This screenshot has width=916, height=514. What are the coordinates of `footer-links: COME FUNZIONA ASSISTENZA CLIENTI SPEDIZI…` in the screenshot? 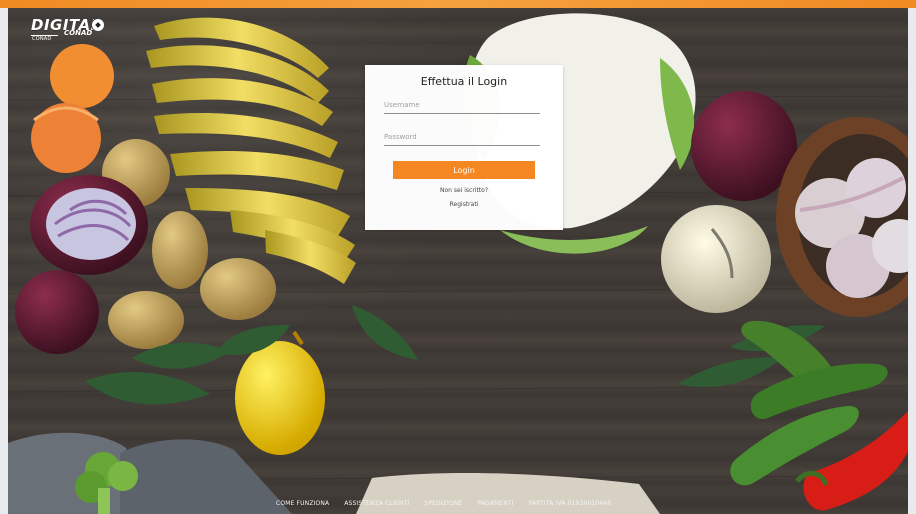 It's located at (443, 504).